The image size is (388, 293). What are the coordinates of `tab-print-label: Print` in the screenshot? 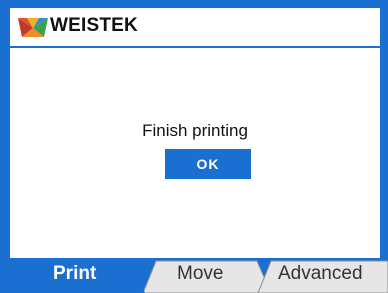 It's located at (75, 273).